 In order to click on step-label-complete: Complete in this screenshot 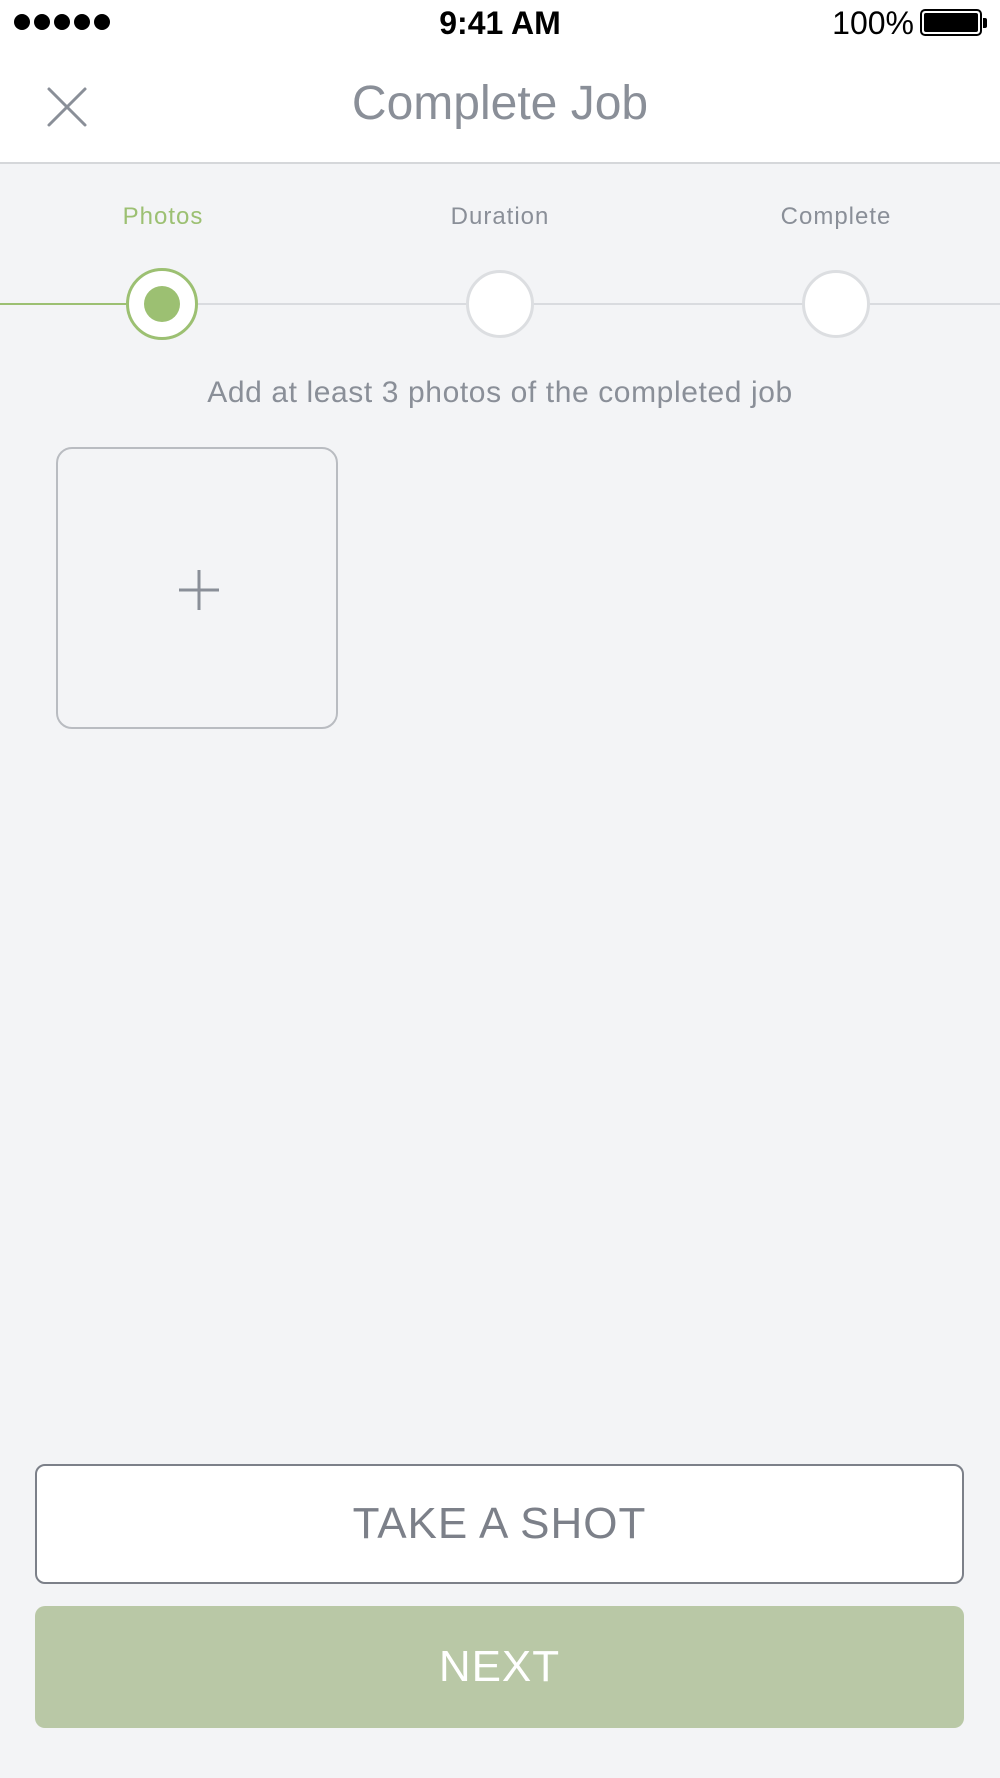, I will do `click(836, 216)`.